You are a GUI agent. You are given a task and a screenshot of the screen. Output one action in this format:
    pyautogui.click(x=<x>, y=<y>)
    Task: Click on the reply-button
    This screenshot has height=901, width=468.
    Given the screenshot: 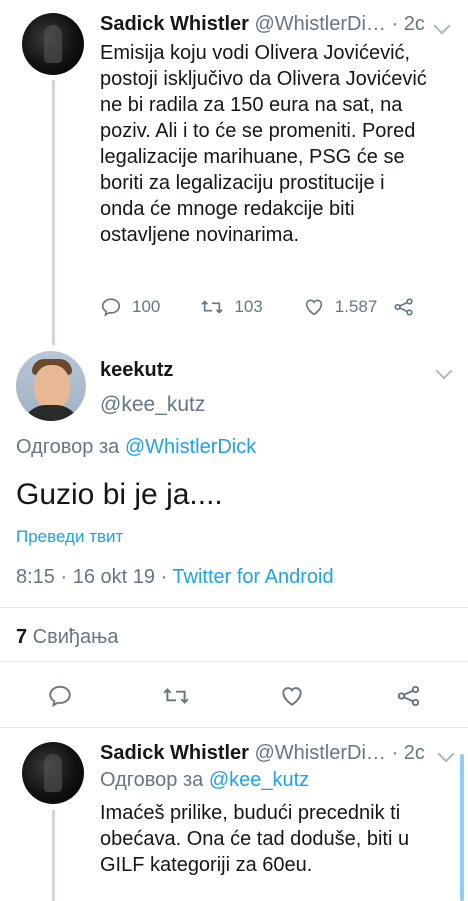 What is the action you would take?
    pyautogui.click(x=60, y=698)
    